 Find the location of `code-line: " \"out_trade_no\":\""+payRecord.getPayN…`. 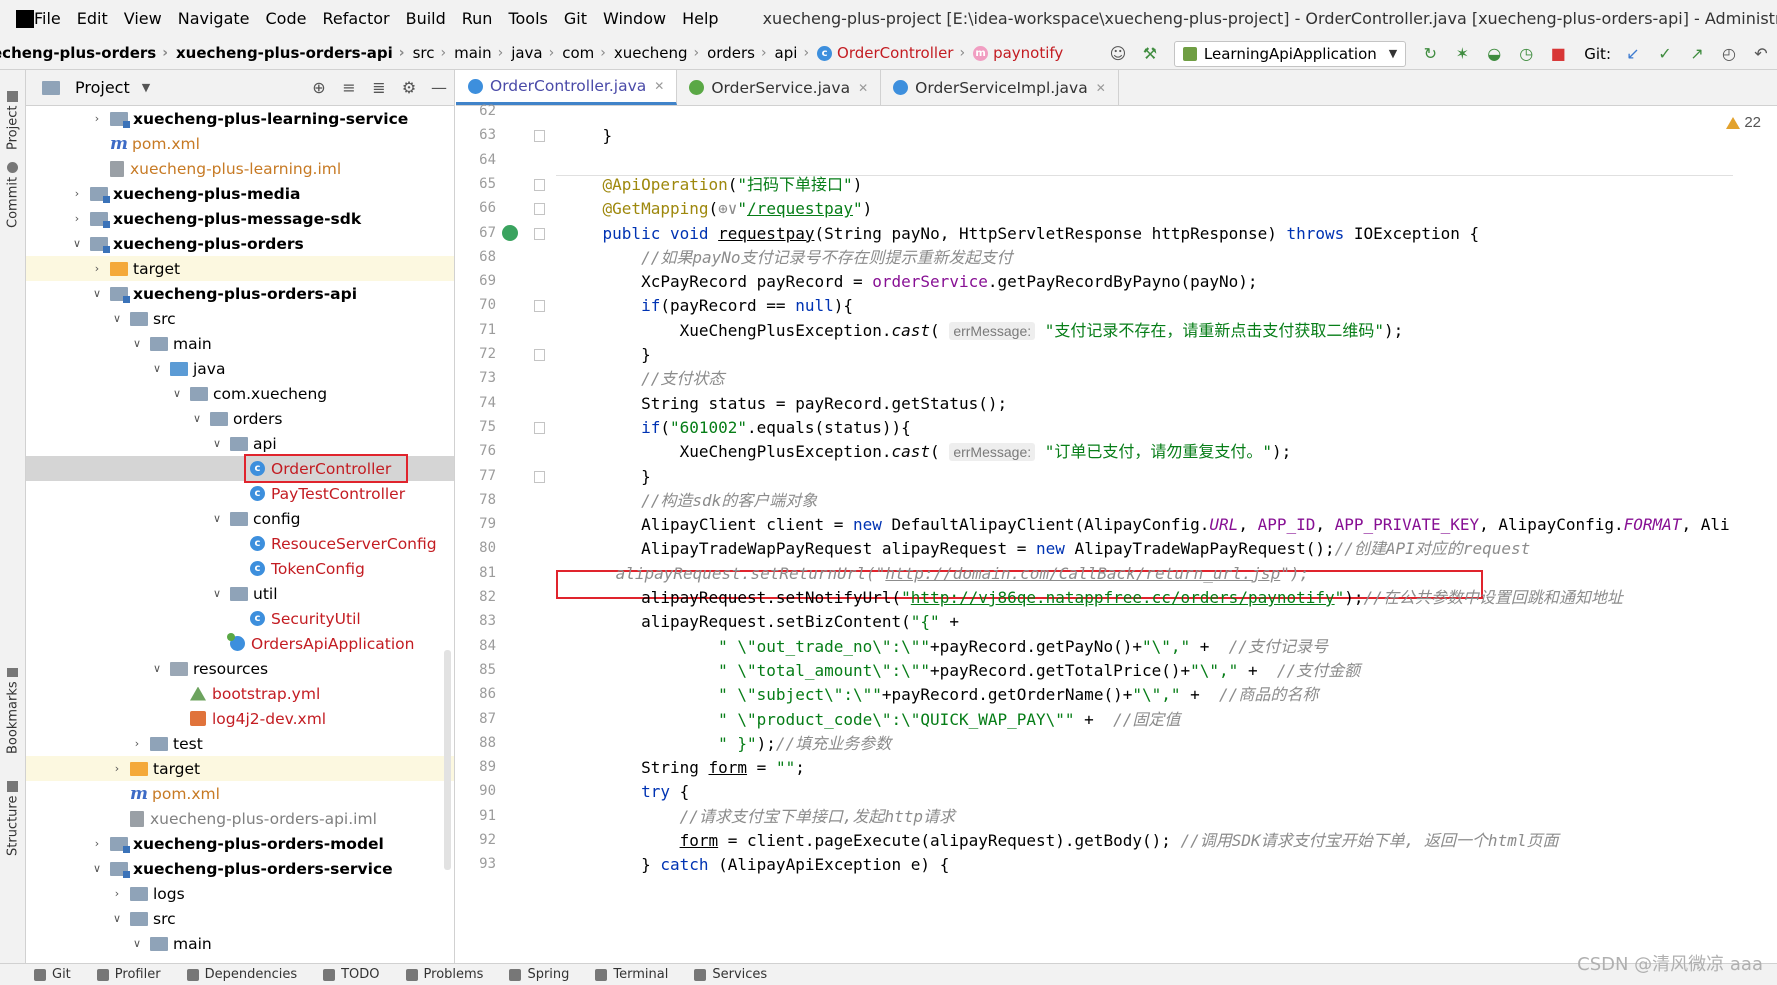

code-line: " \"out_trade_no\":\""+payRecord.getPayN… is located at coordinates (946, 646).